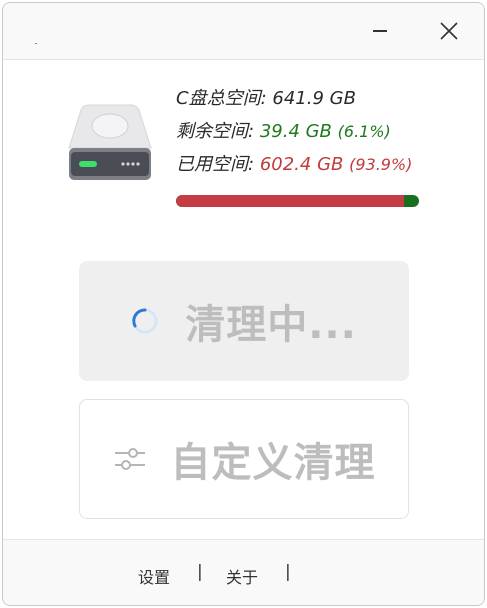 The height and width of the screenshot is (608, 487). Describe the element at coordinates (243, 31) in the screenshot. I see `title-bar` at that location.